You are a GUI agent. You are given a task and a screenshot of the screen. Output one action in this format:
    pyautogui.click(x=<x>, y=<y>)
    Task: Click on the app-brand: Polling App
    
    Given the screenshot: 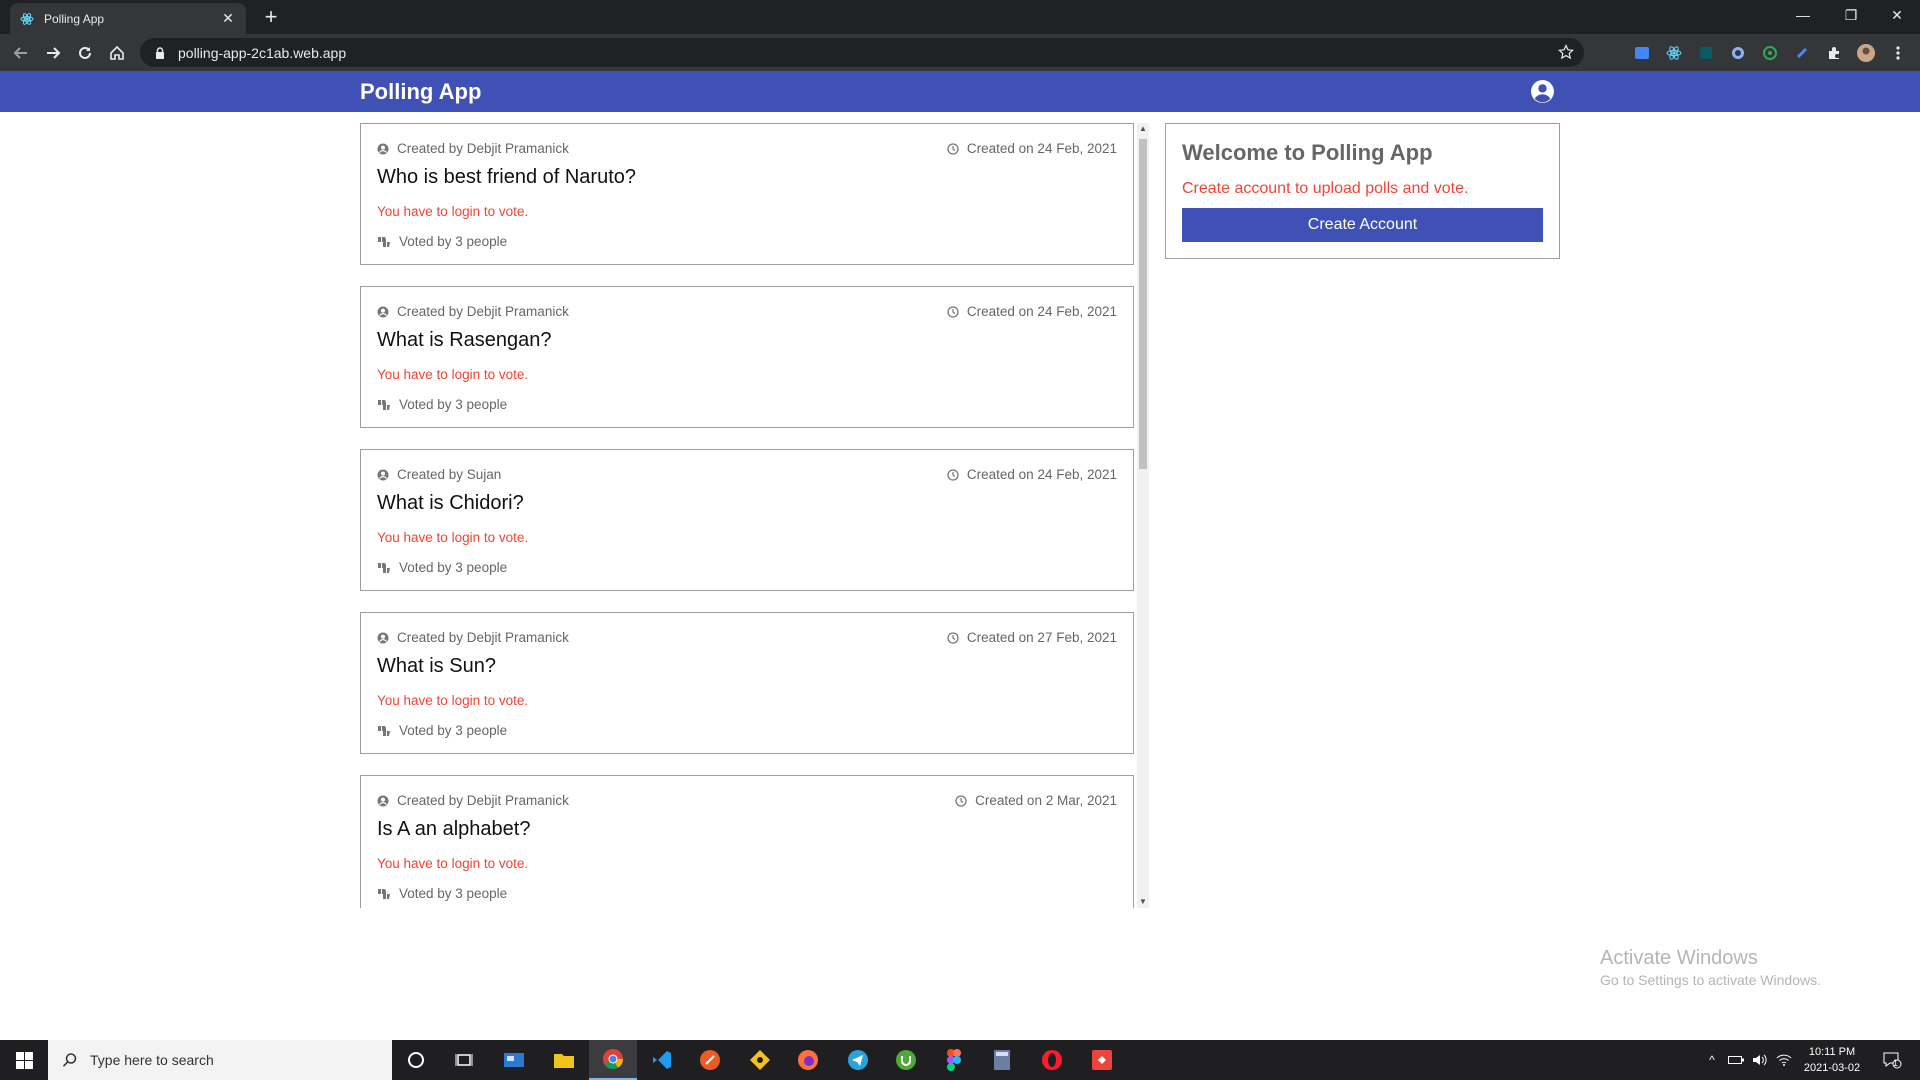 What is the action you would take?
    pyautogui.click(x=420, y=92)
    